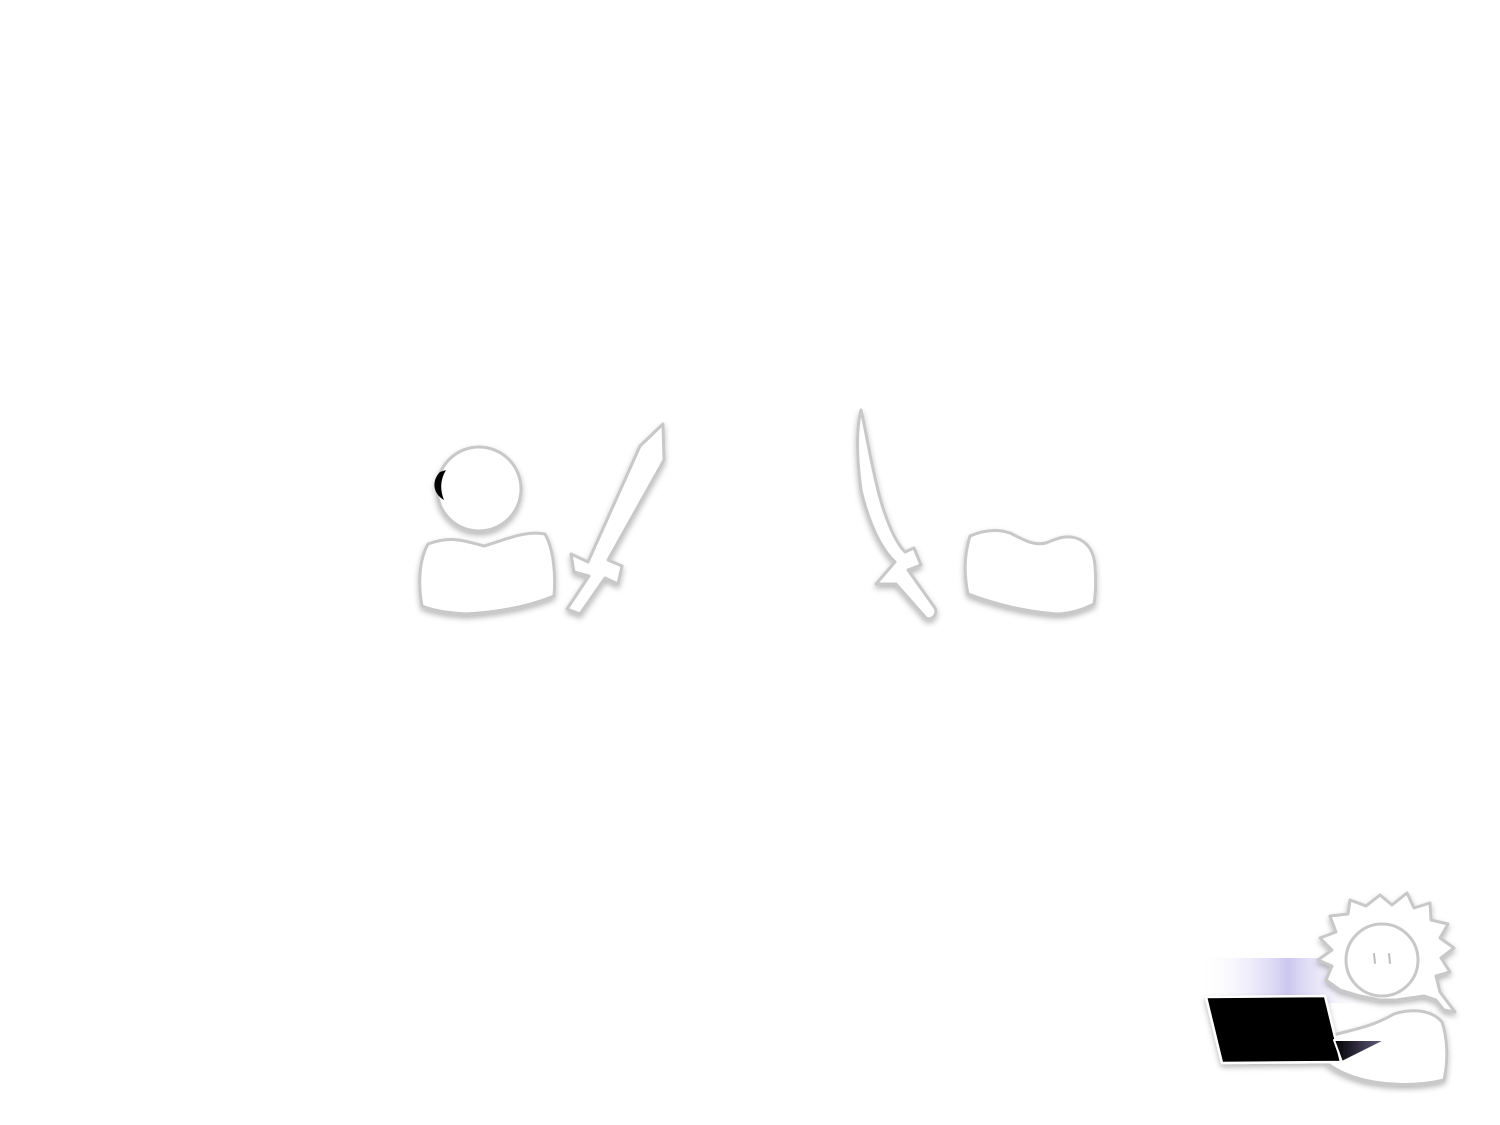 Image resolution: width=1500 pixels, height=1125 pixels. I want to click on left-figure-body-icon, so click(487, 573).